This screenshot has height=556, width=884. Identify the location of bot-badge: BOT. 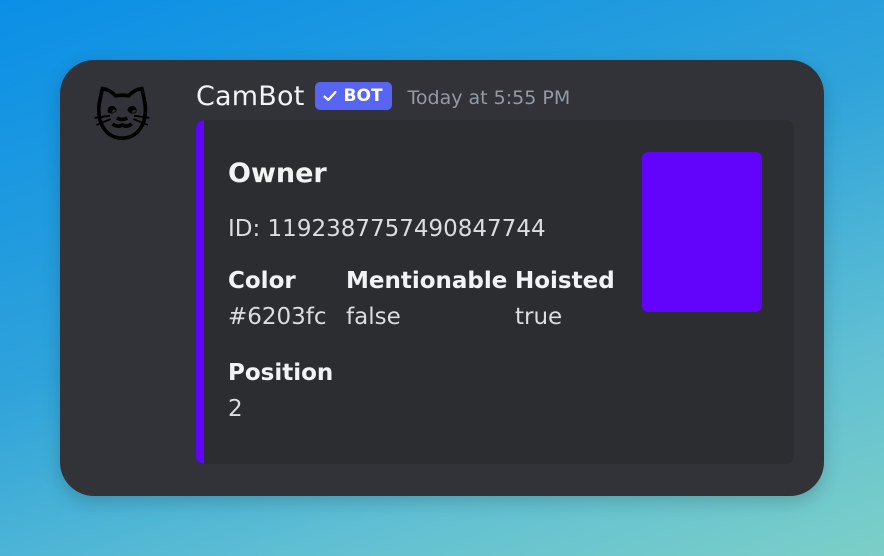
(353, 96).